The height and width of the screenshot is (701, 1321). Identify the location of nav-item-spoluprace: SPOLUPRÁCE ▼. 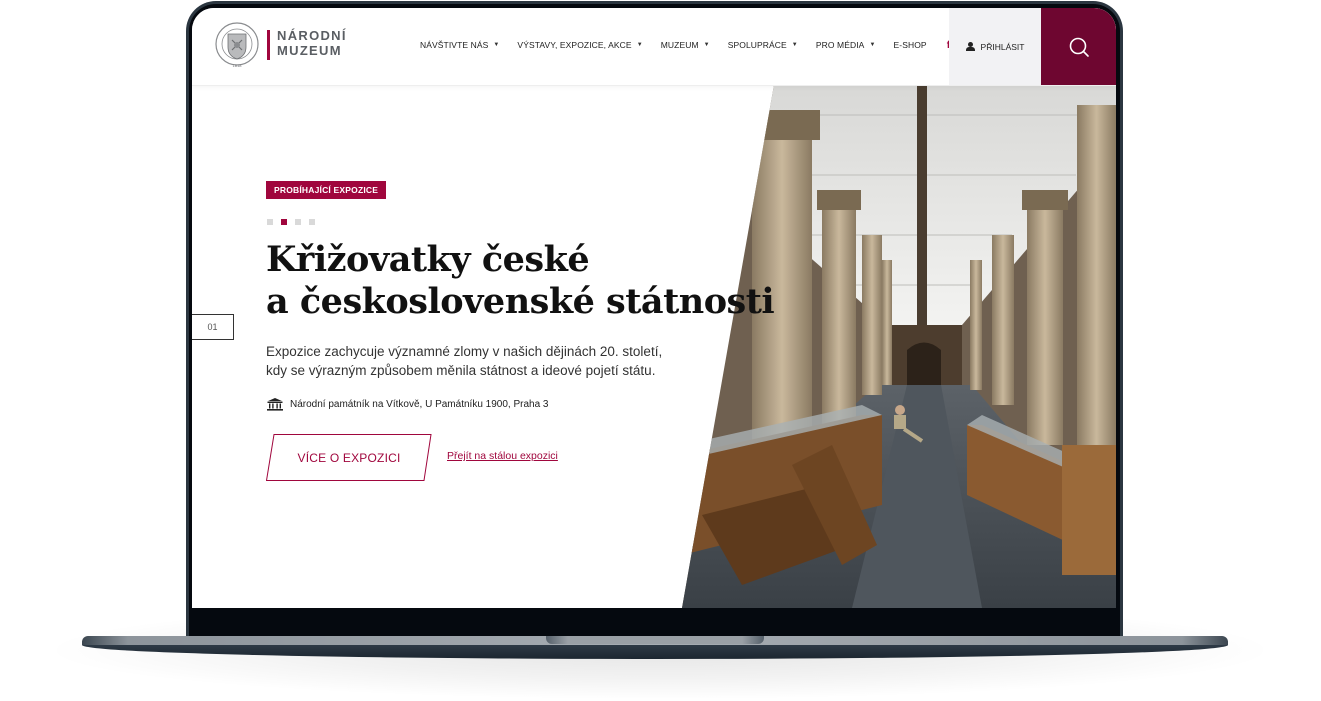
(763, 45).